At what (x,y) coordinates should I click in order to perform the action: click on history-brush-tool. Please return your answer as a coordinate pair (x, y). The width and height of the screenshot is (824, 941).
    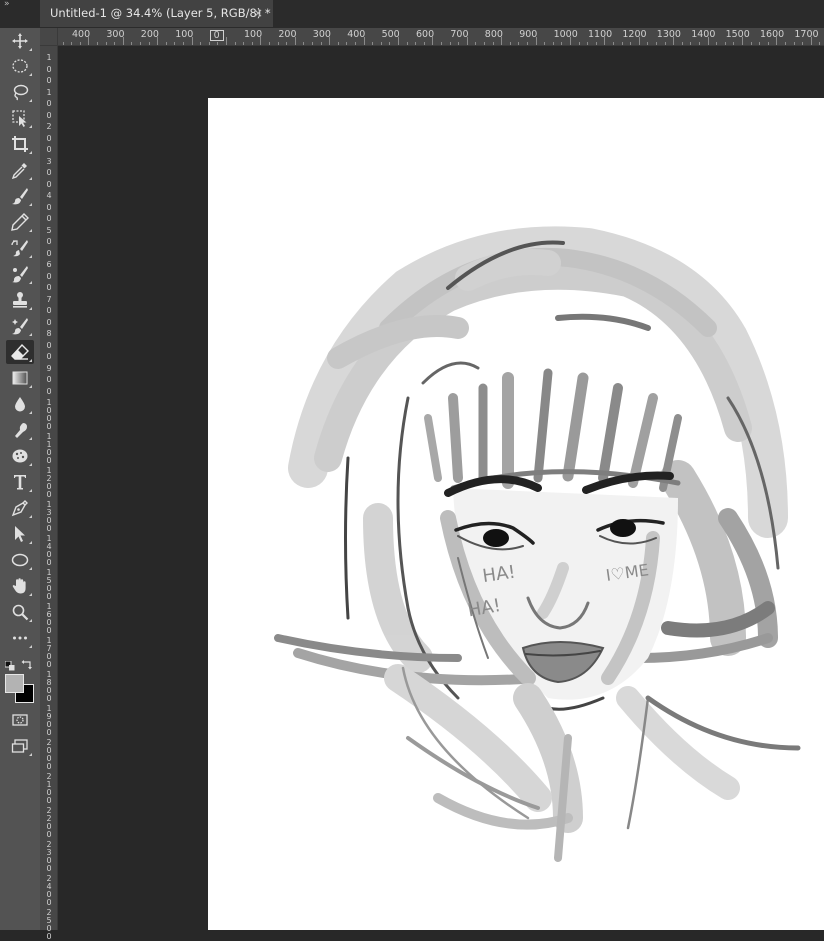
    Looking at the image, I should click on (20, 274).